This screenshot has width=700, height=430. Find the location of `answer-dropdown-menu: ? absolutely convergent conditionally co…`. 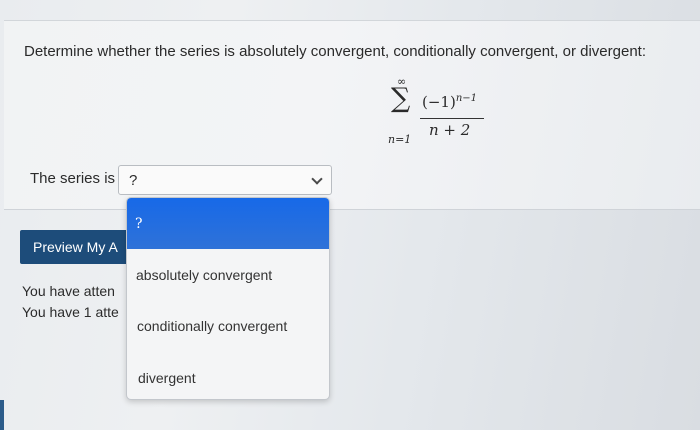

answer-dropdown-menu: ? absolutely convergent conditionally co… is located at coordinates (228, 298).